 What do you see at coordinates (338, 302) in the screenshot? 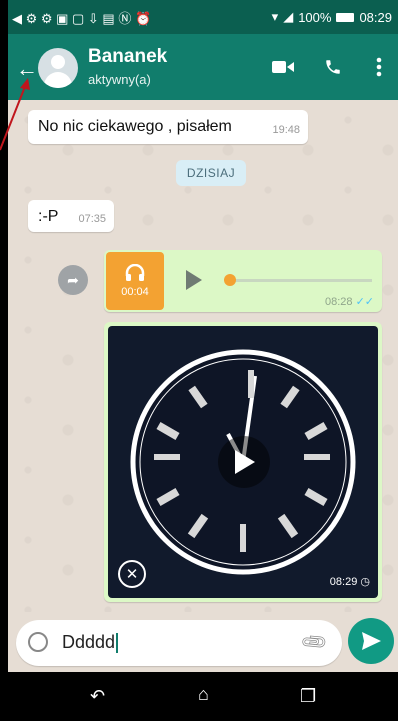
I see `message-time: 08:28` at bounding box center [338, 302].